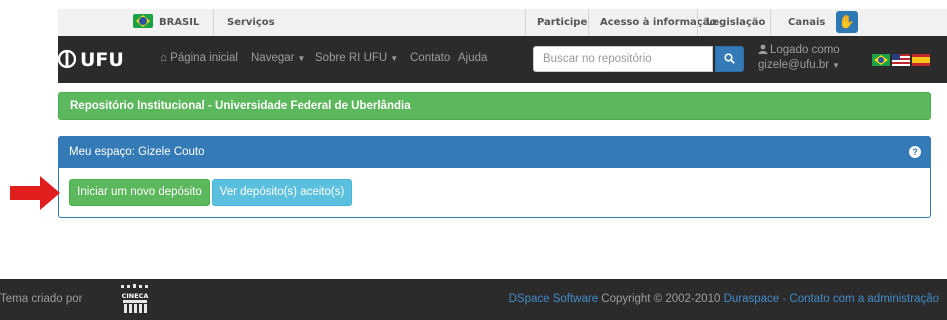 The height and width of the screenshot is (320, 947). I want to click on search-button, so click(729, 59).